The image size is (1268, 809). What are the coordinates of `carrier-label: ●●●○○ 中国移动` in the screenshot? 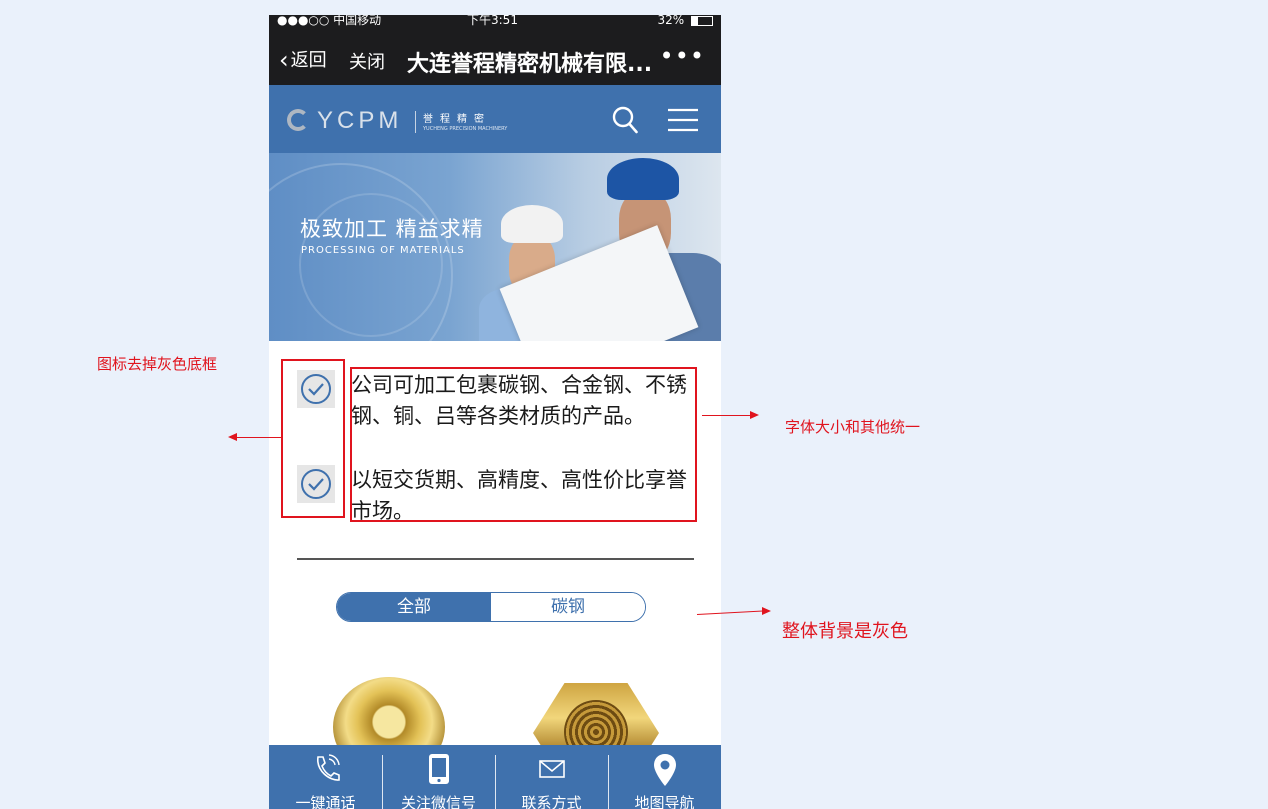 It's located at (329, 21).